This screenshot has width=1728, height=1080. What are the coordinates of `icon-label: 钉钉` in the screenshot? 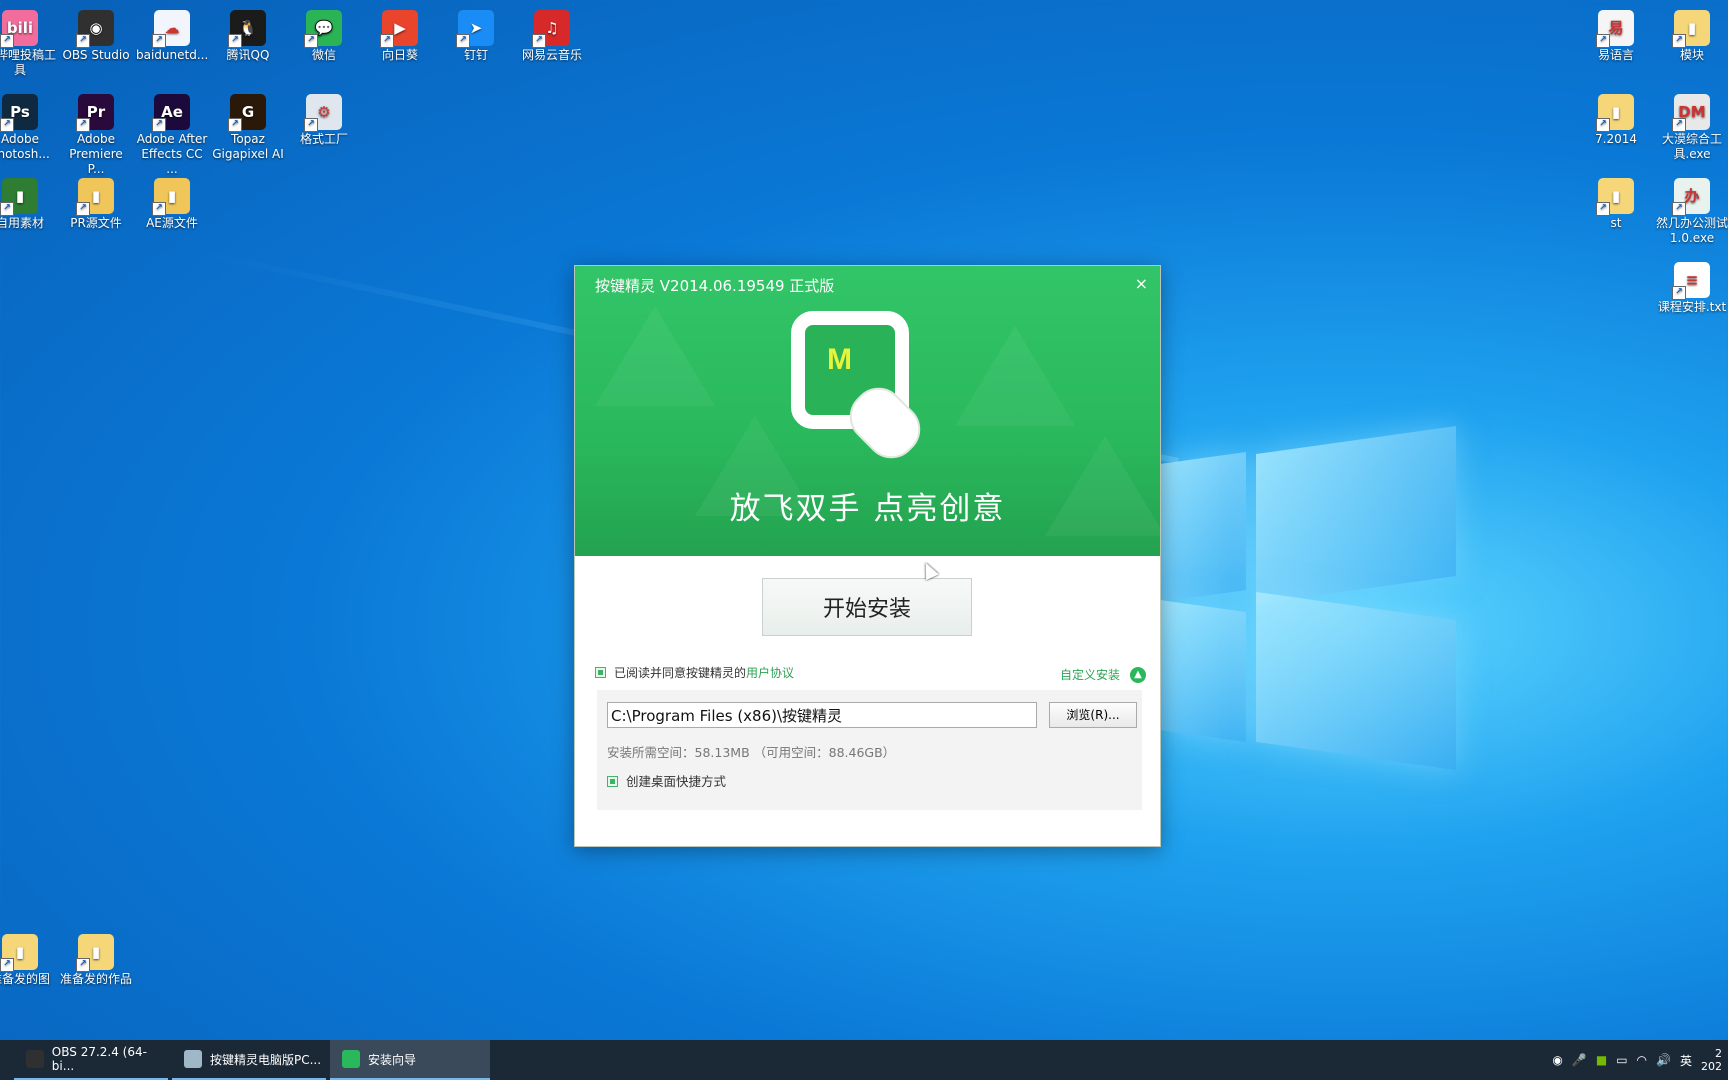 It's located at (475, 55).